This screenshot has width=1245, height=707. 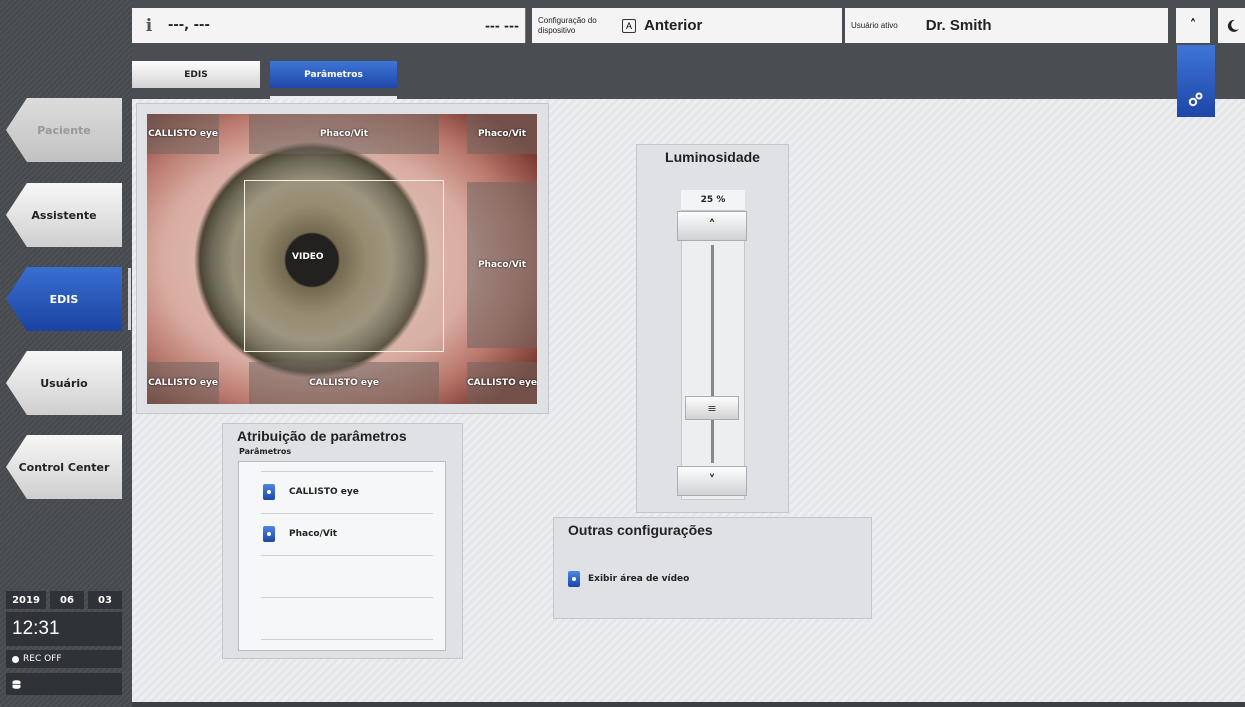 I want to click on zone-bottom-center: CALLISTO eye, so click(x=344, y=383).